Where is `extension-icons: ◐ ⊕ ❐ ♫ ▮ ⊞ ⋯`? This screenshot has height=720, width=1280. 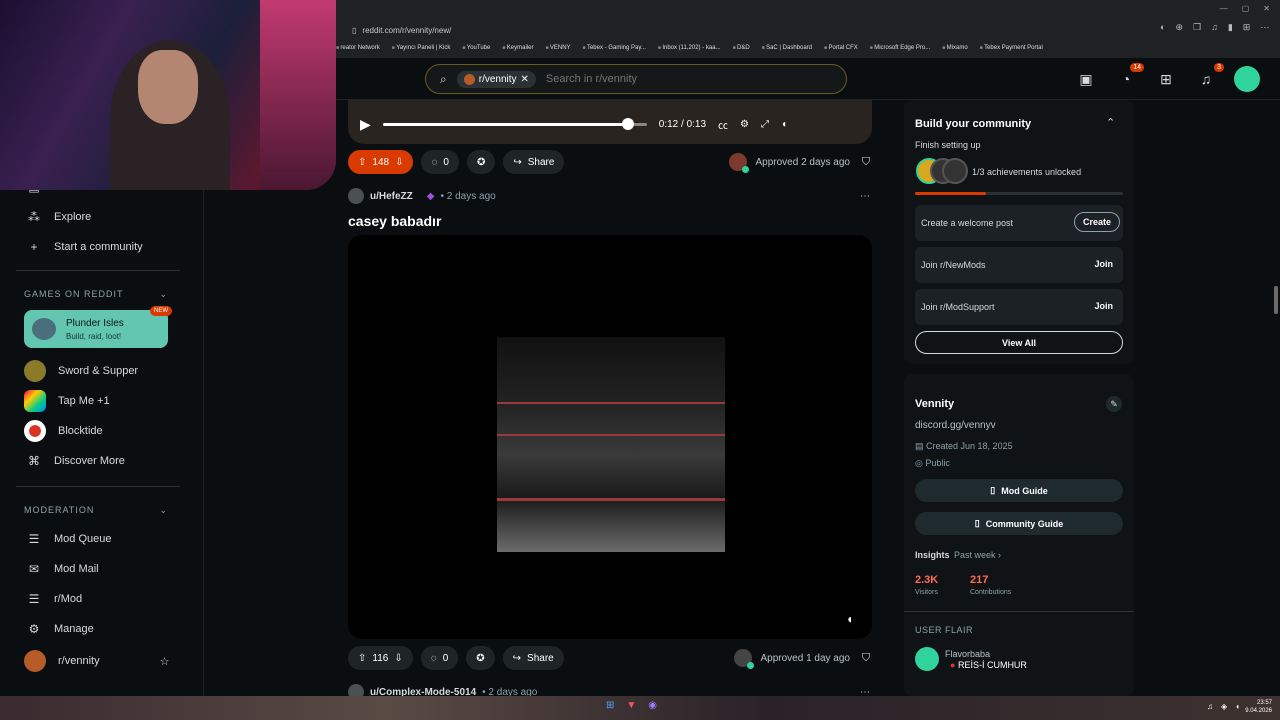 extension-icons: ◐ ⊕ ❐ ♫ ▮ ⊞ ⋯ is located at coordinates (1214, 27).